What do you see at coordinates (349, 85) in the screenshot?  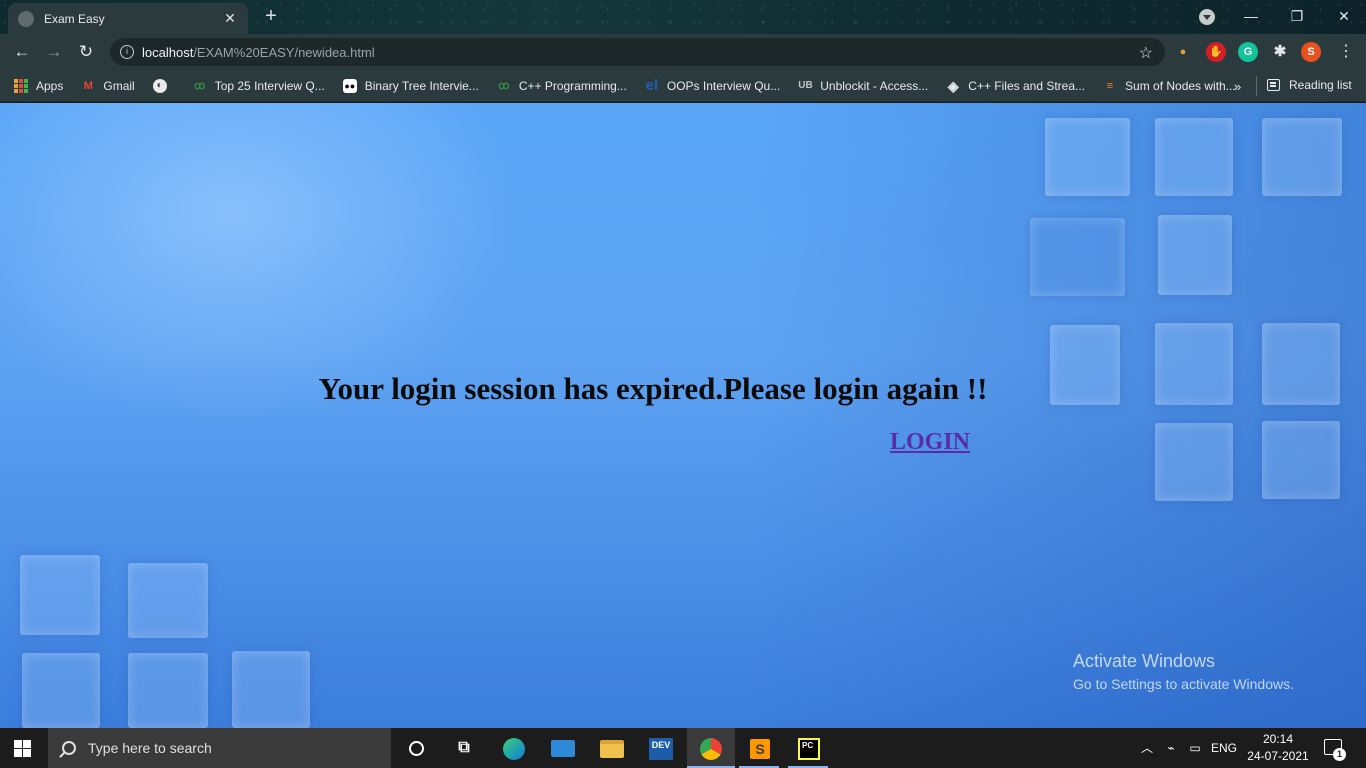 I see `medium-icon: ●●` at bounding box center [349, 85].